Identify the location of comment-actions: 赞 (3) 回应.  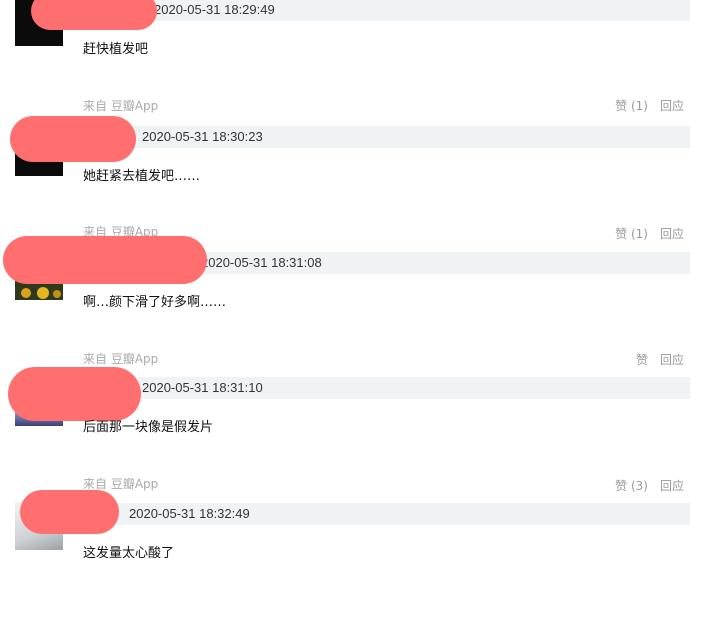
(649, 485).